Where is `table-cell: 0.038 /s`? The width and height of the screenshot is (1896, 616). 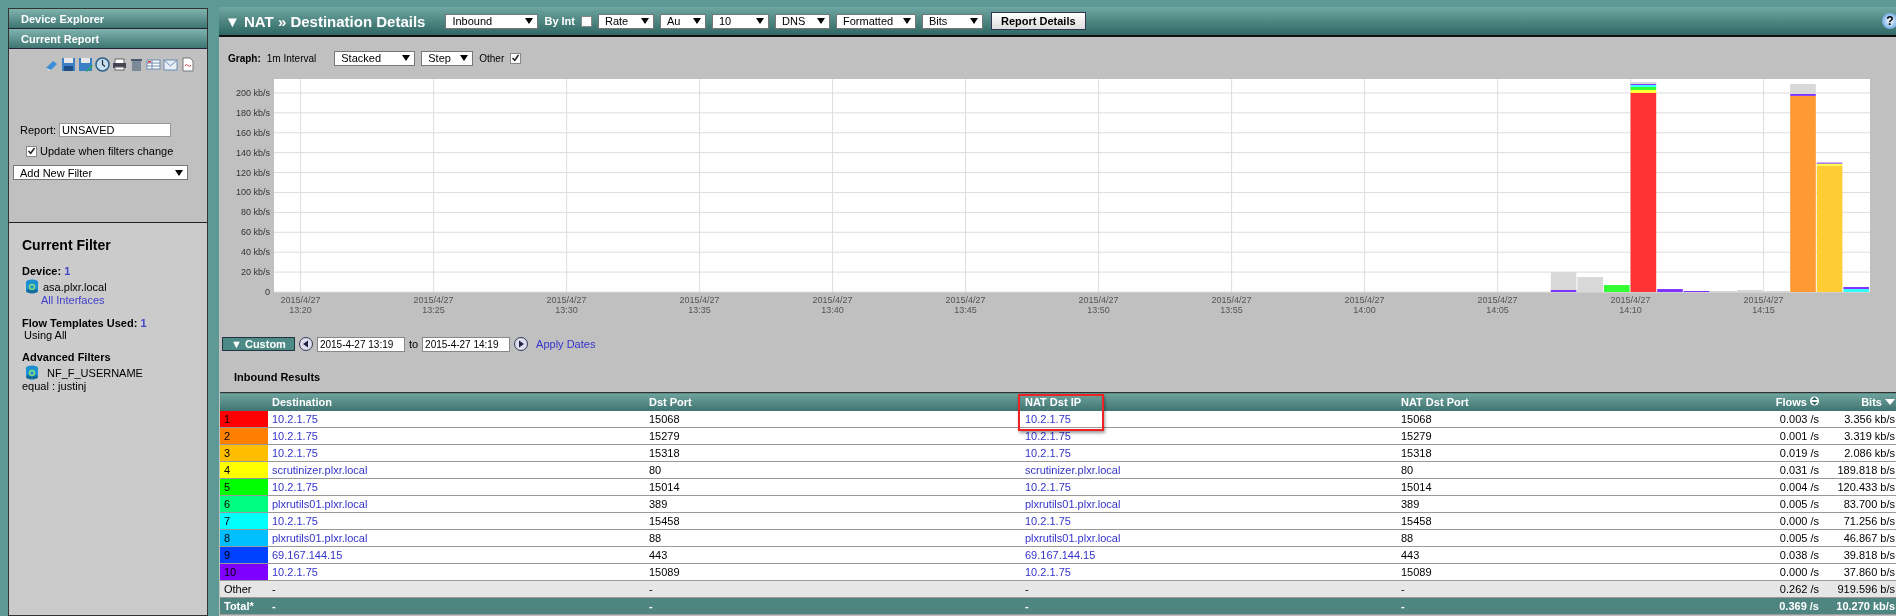
table-cell: 0.038 /s is located at coordinates (1799, 555).